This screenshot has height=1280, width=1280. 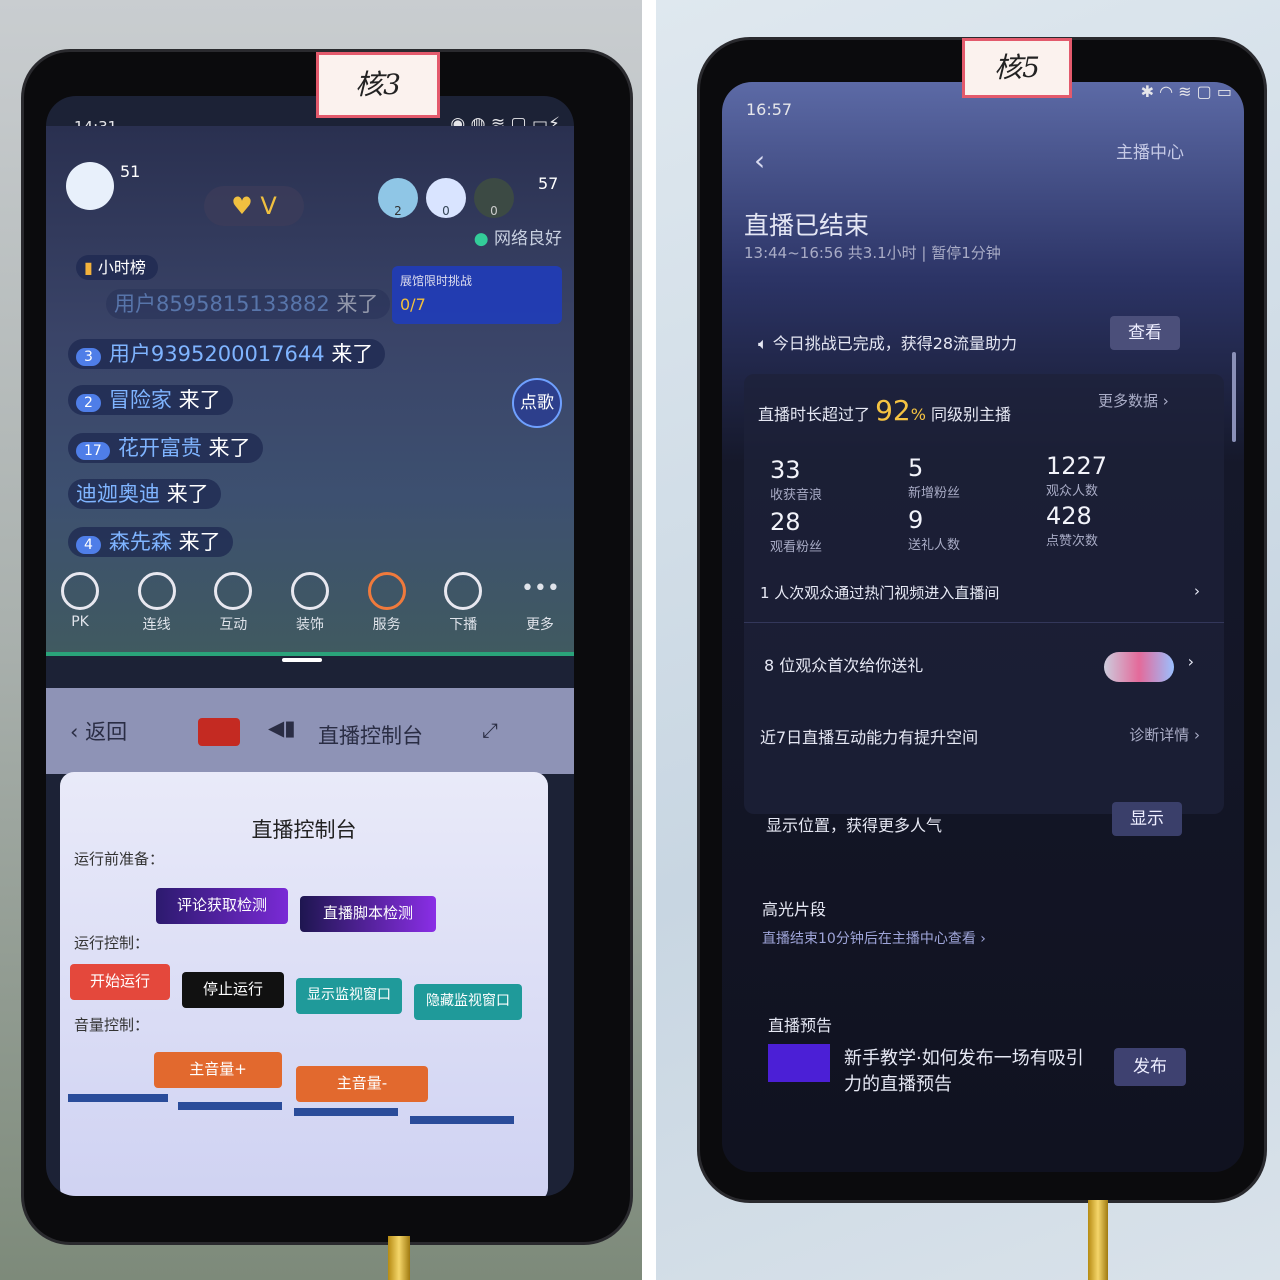 I want to click on stat-item: 1227 观众人数, so click(x=1077, y=475).